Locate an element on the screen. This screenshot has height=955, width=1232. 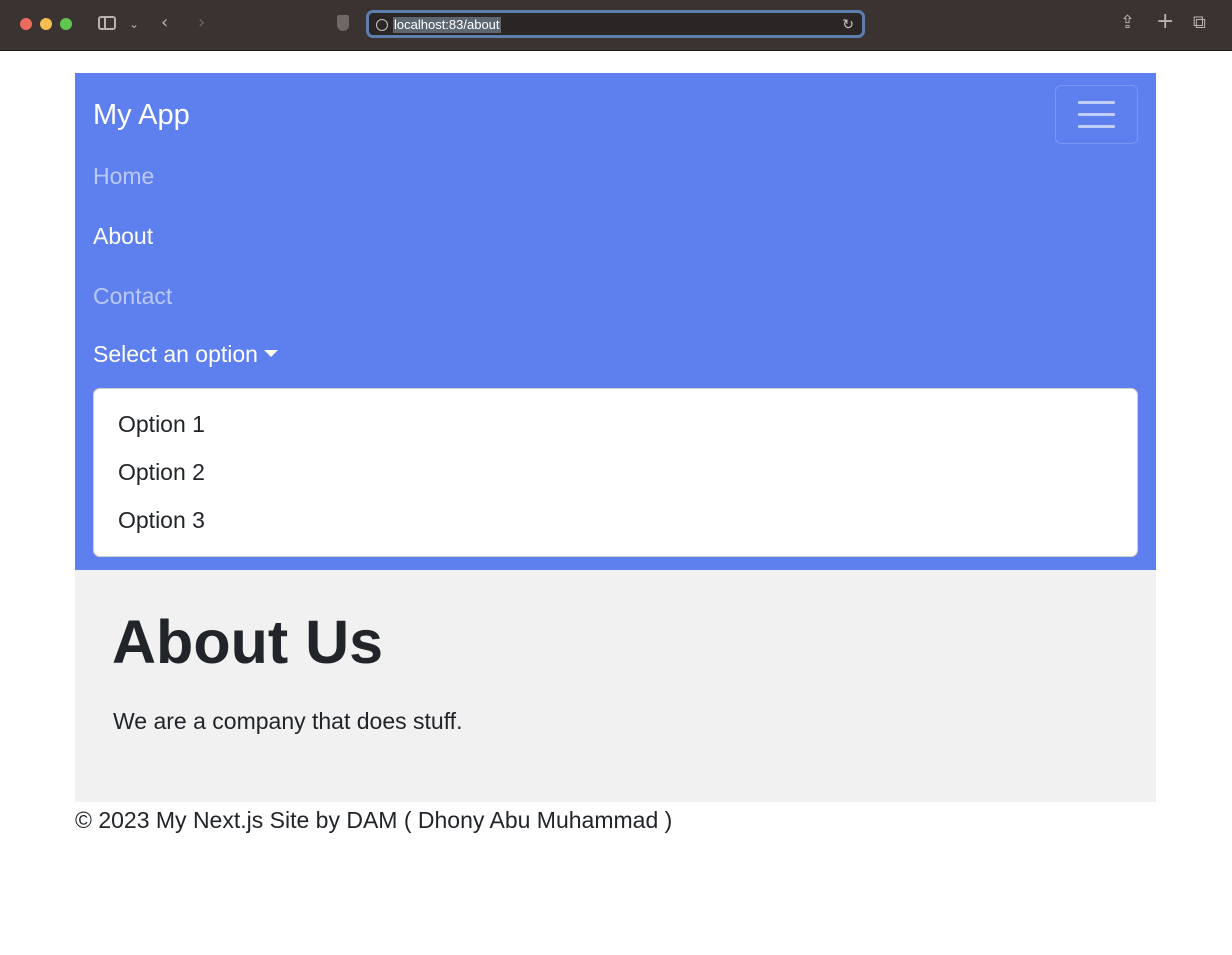
hamburger-menu-icon is located at coordinates (1096, 114).